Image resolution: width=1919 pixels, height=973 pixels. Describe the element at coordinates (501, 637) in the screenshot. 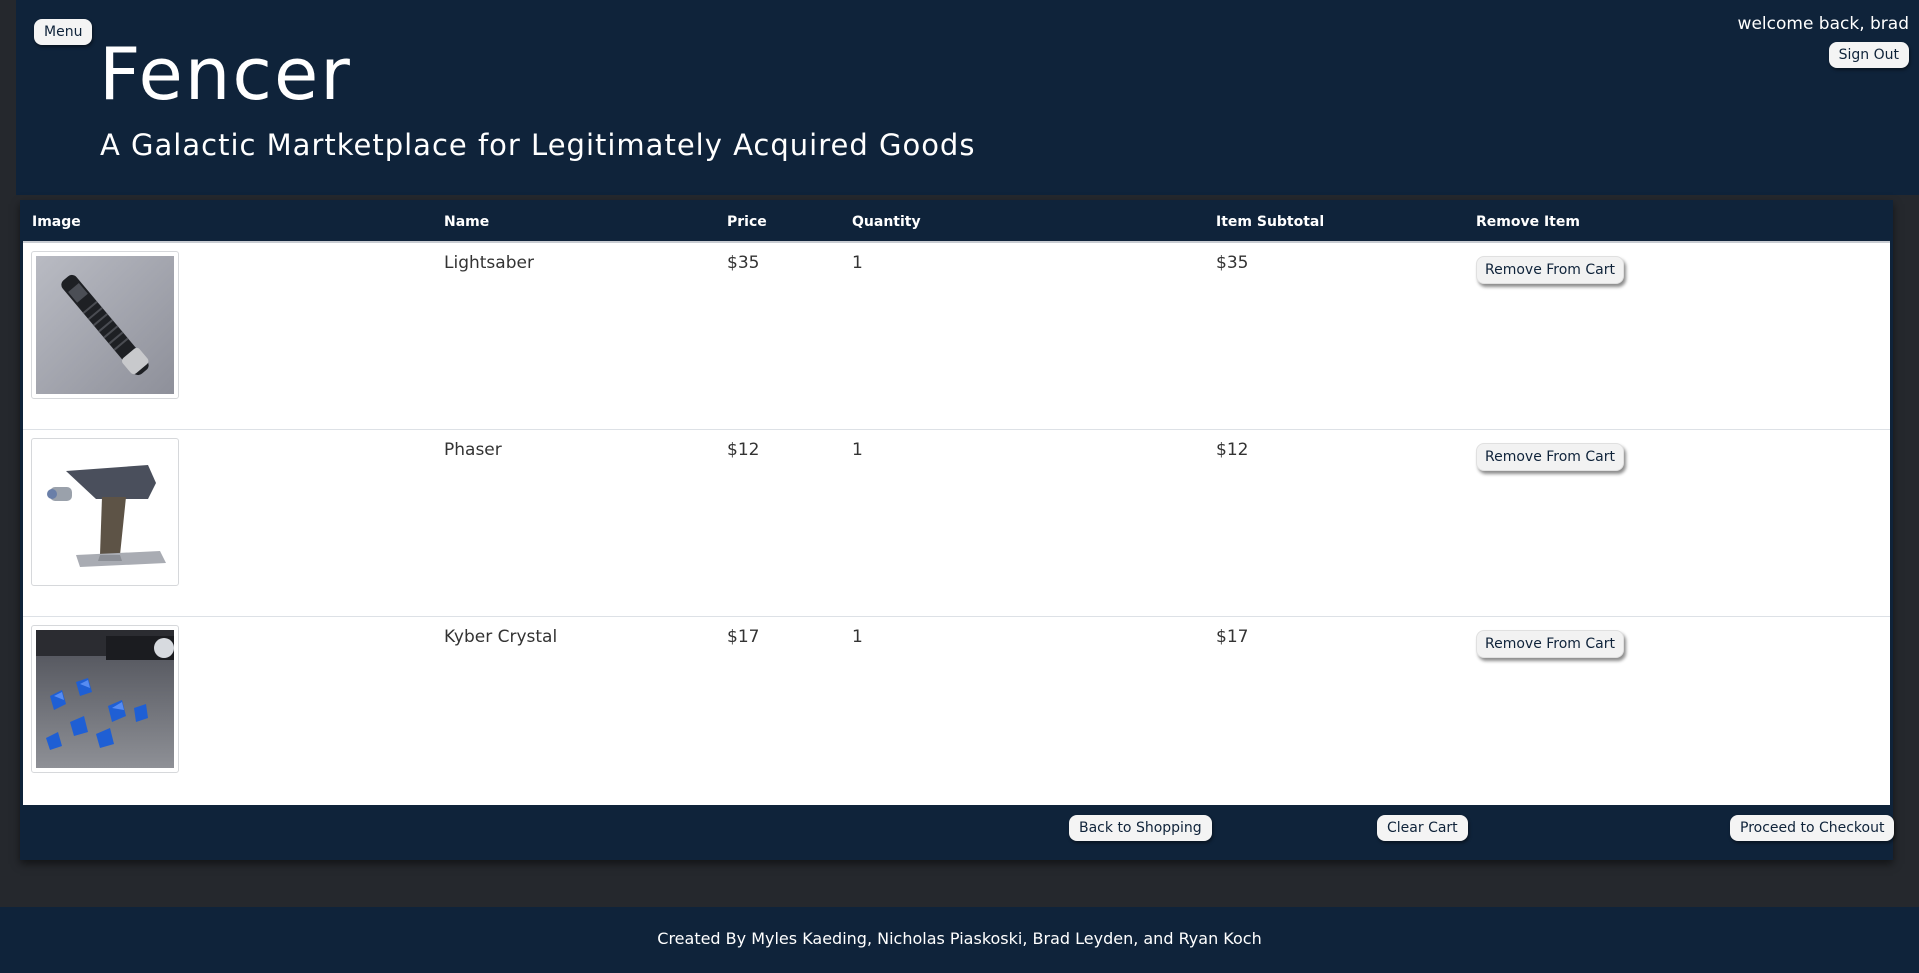

I see `item-name: Kyber Crystal` at that location.